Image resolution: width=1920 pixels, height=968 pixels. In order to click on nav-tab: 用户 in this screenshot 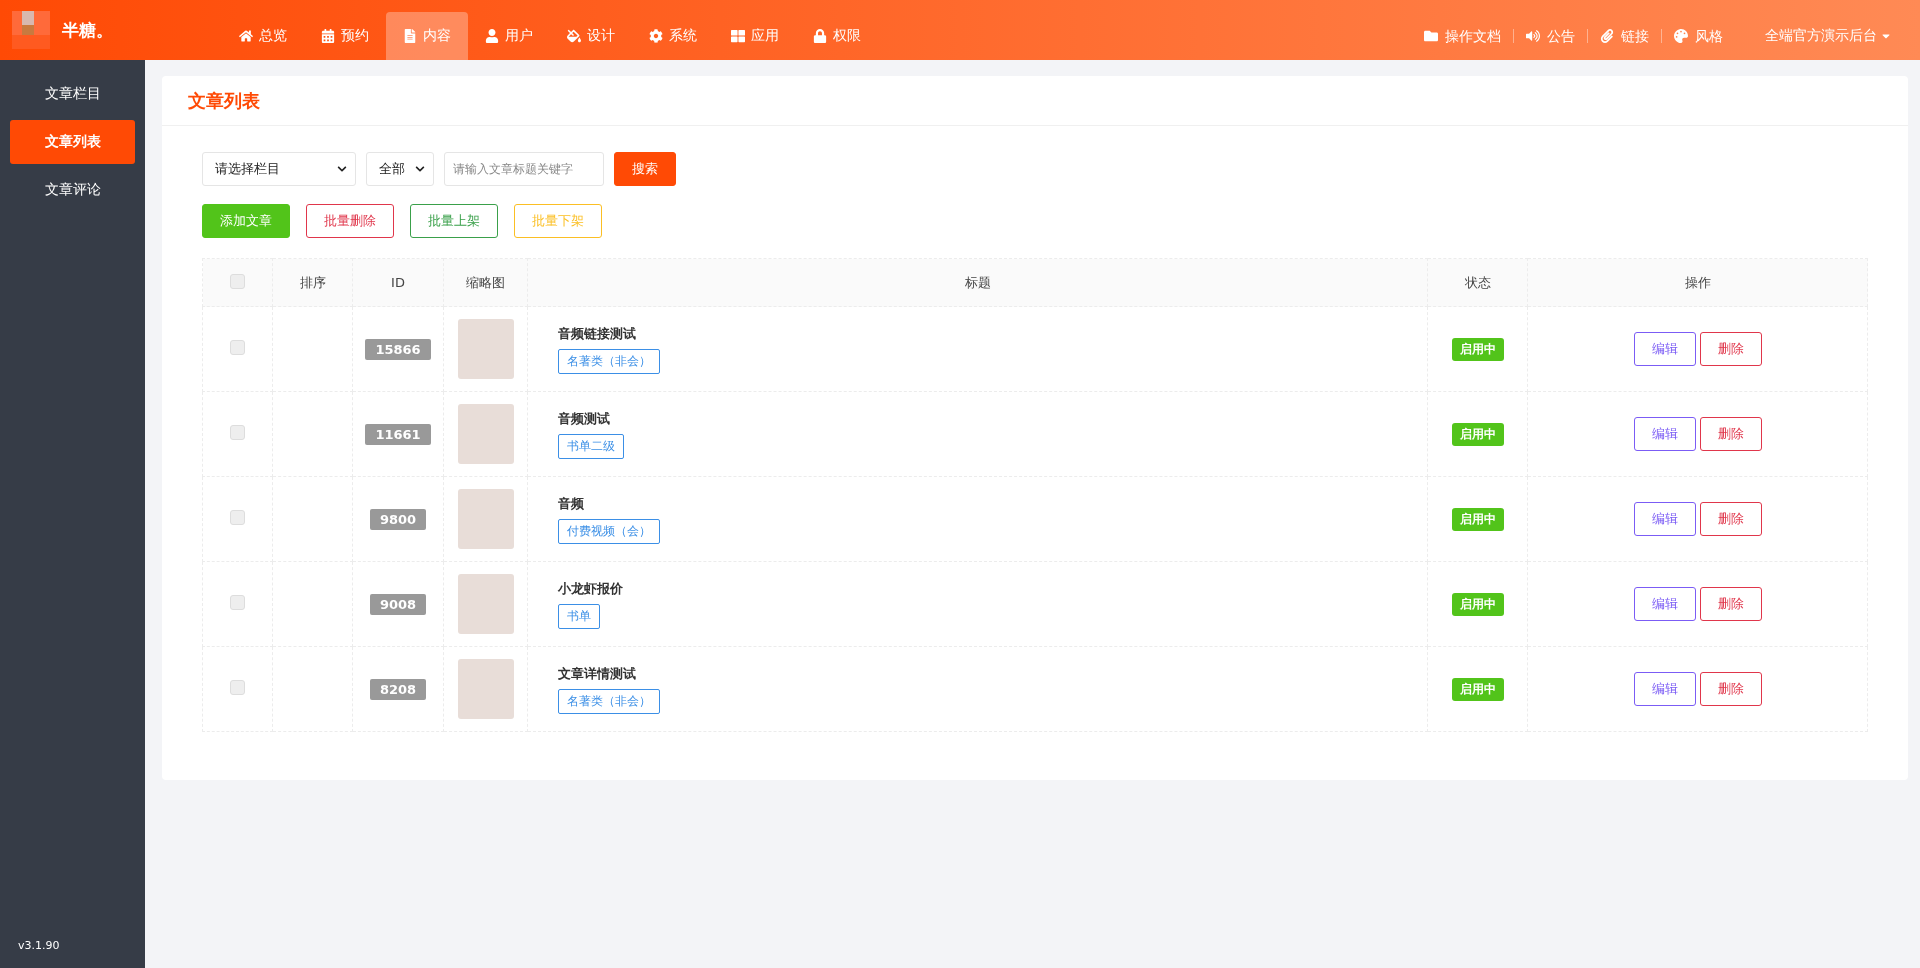, I will do `click(509, 36)`.